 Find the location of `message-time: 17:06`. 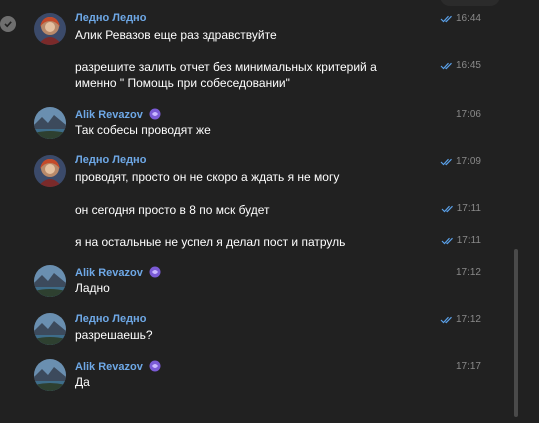

message-time: 17:06 is located at coordinates (468, 114).